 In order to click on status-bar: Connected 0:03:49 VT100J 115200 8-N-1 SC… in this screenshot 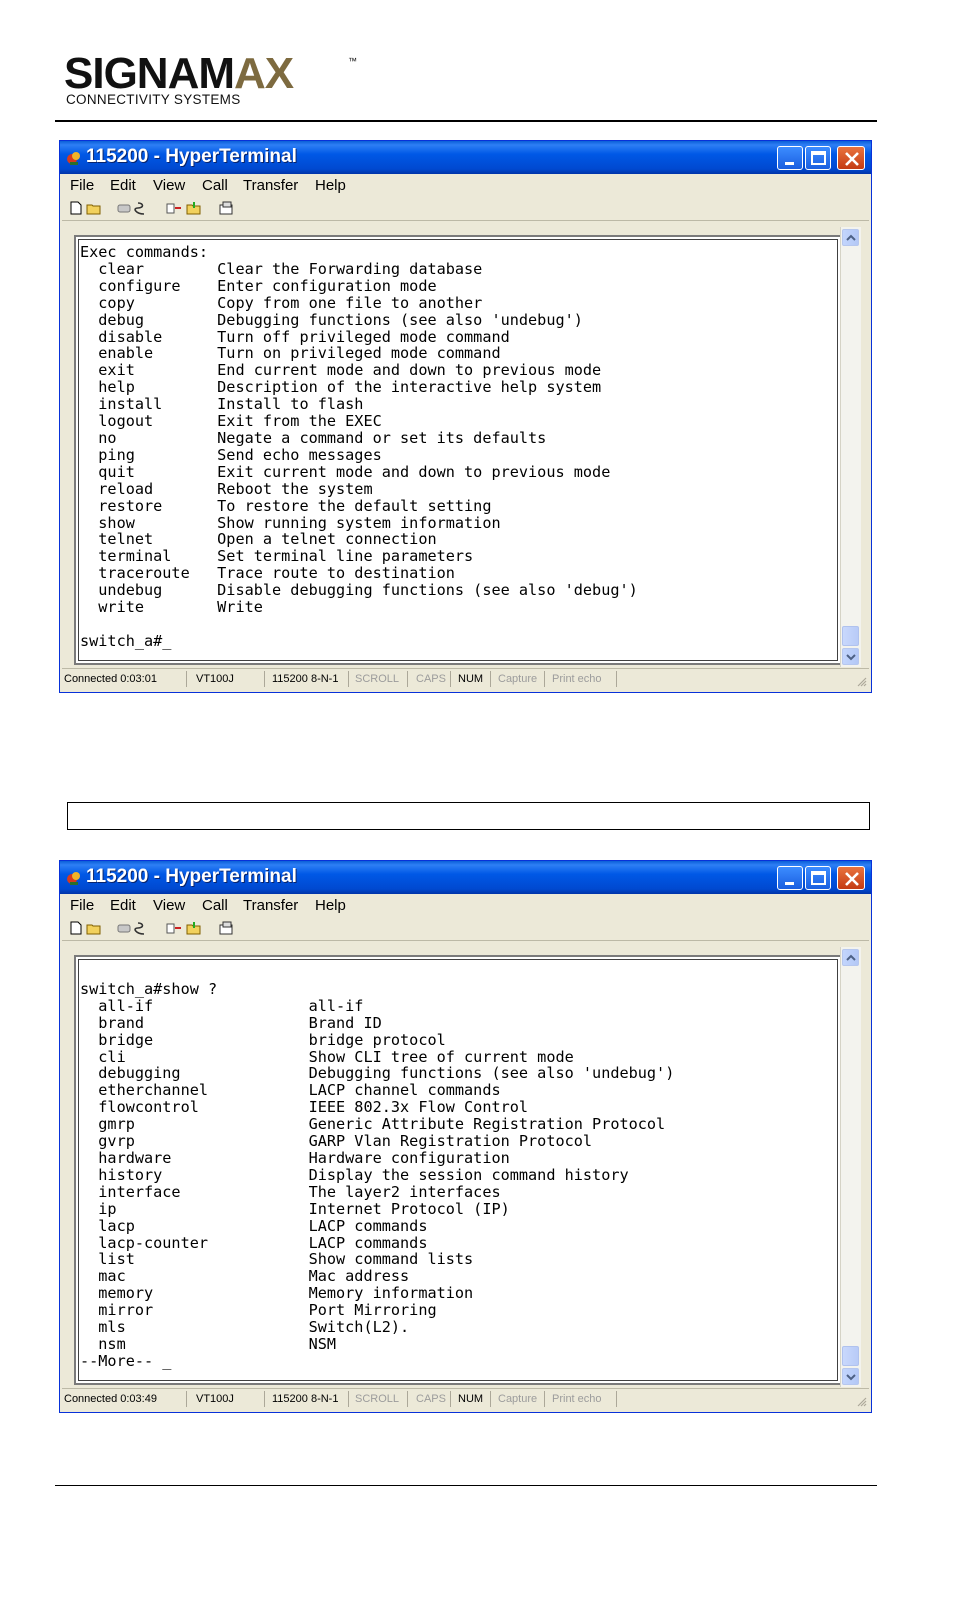, I will do `click(465, 1398)`.